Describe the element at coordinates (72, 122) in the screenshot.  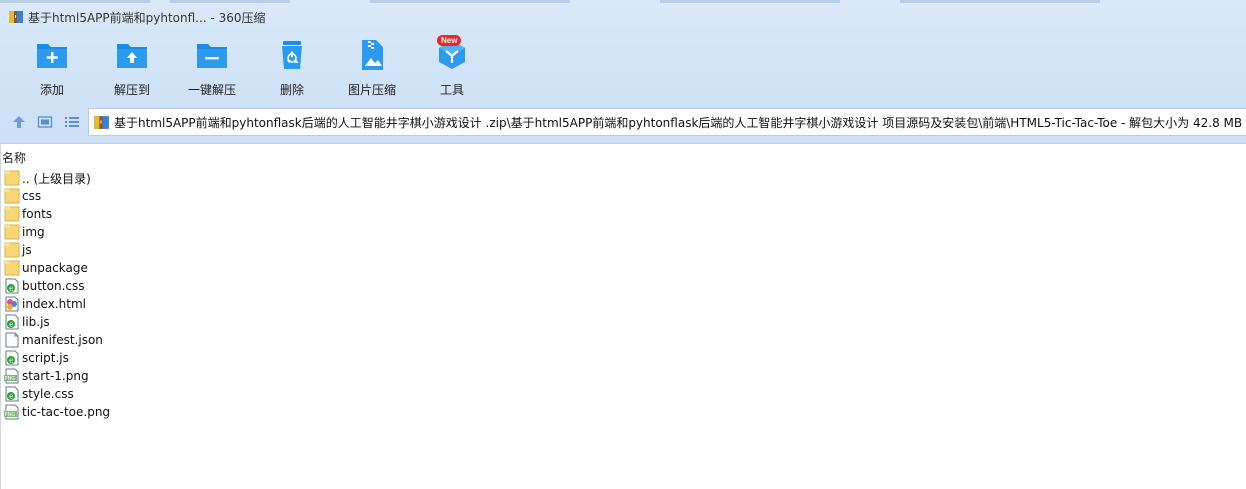
I see `list-view-icon` at that location.